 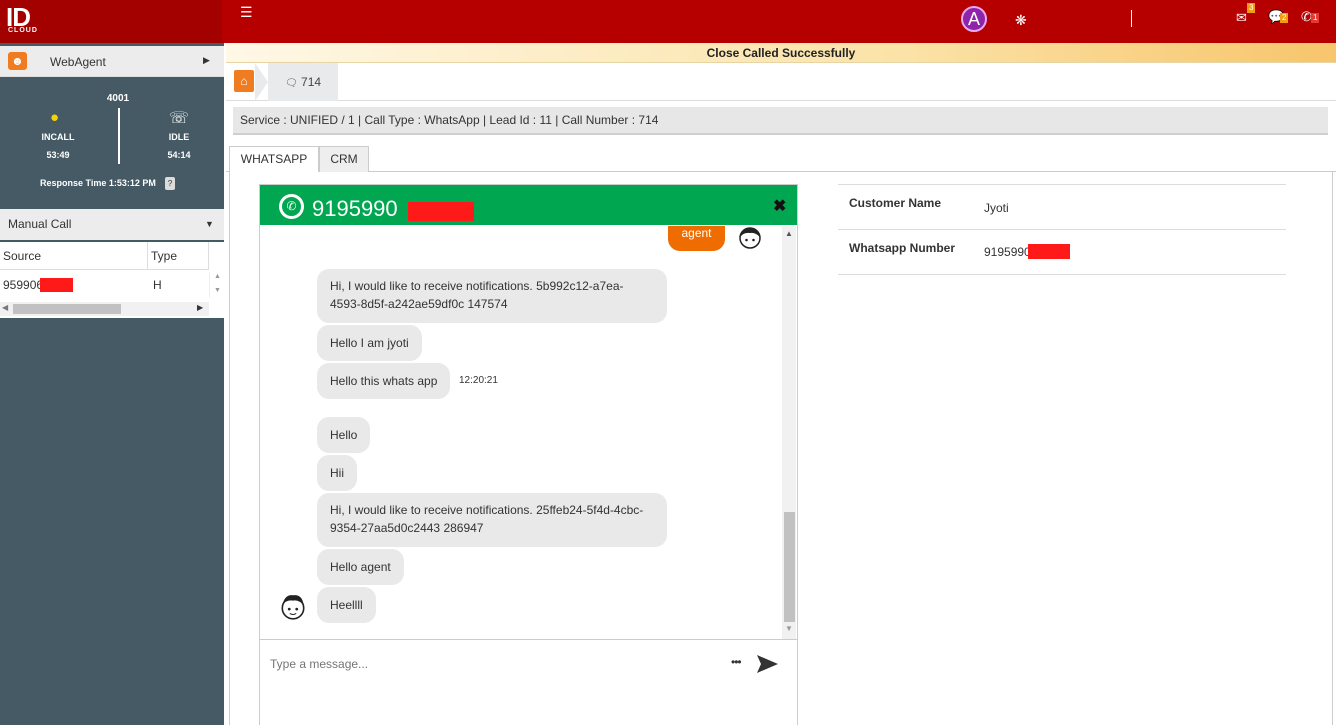 What do you see at coordinates (781, 157) in the screenshot?
I see `tab-bar` at bounding box center [781, 157].